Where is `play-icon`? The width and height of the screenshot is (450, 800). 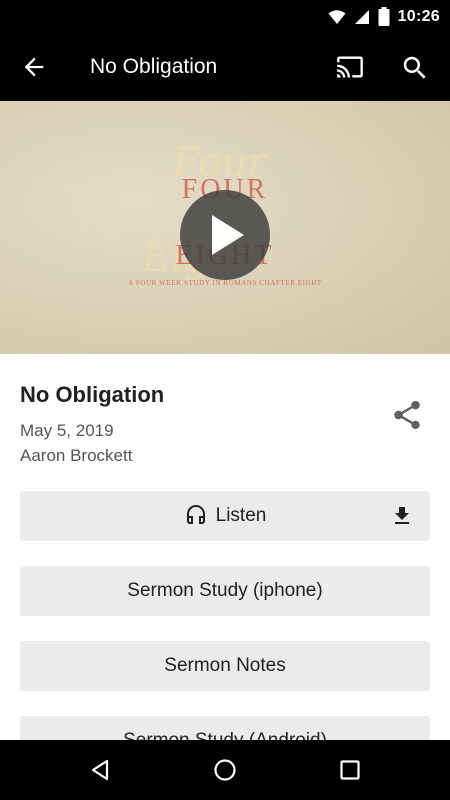 play-icon is located at coordinates (228, 235).